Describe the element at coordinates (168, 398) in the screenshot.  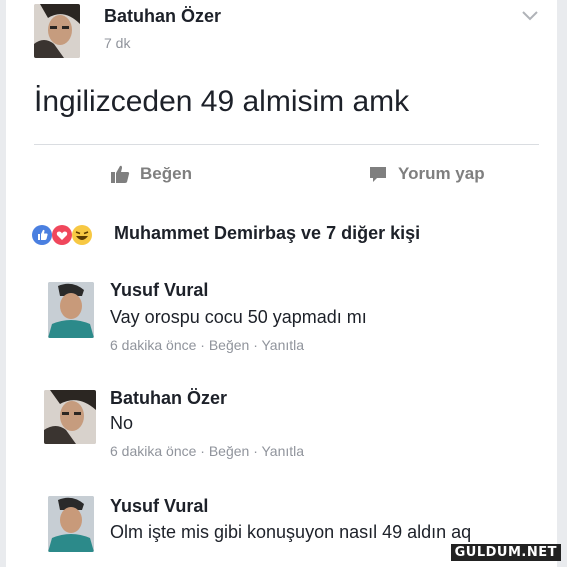
I see `comment-author: Batuhan Özer` at that location.